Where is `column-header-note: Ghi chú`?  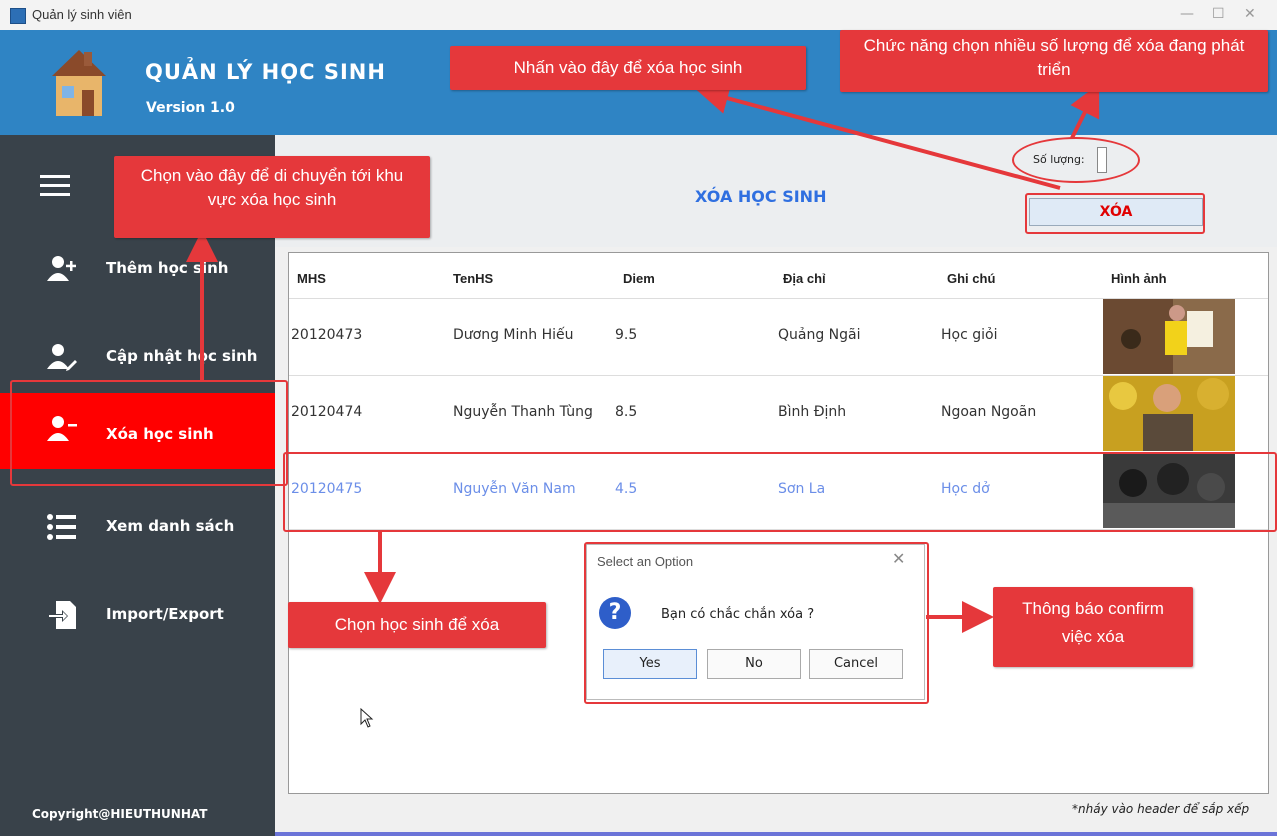
column-header-note: Ghi chú is located at coordinates (971, 278).